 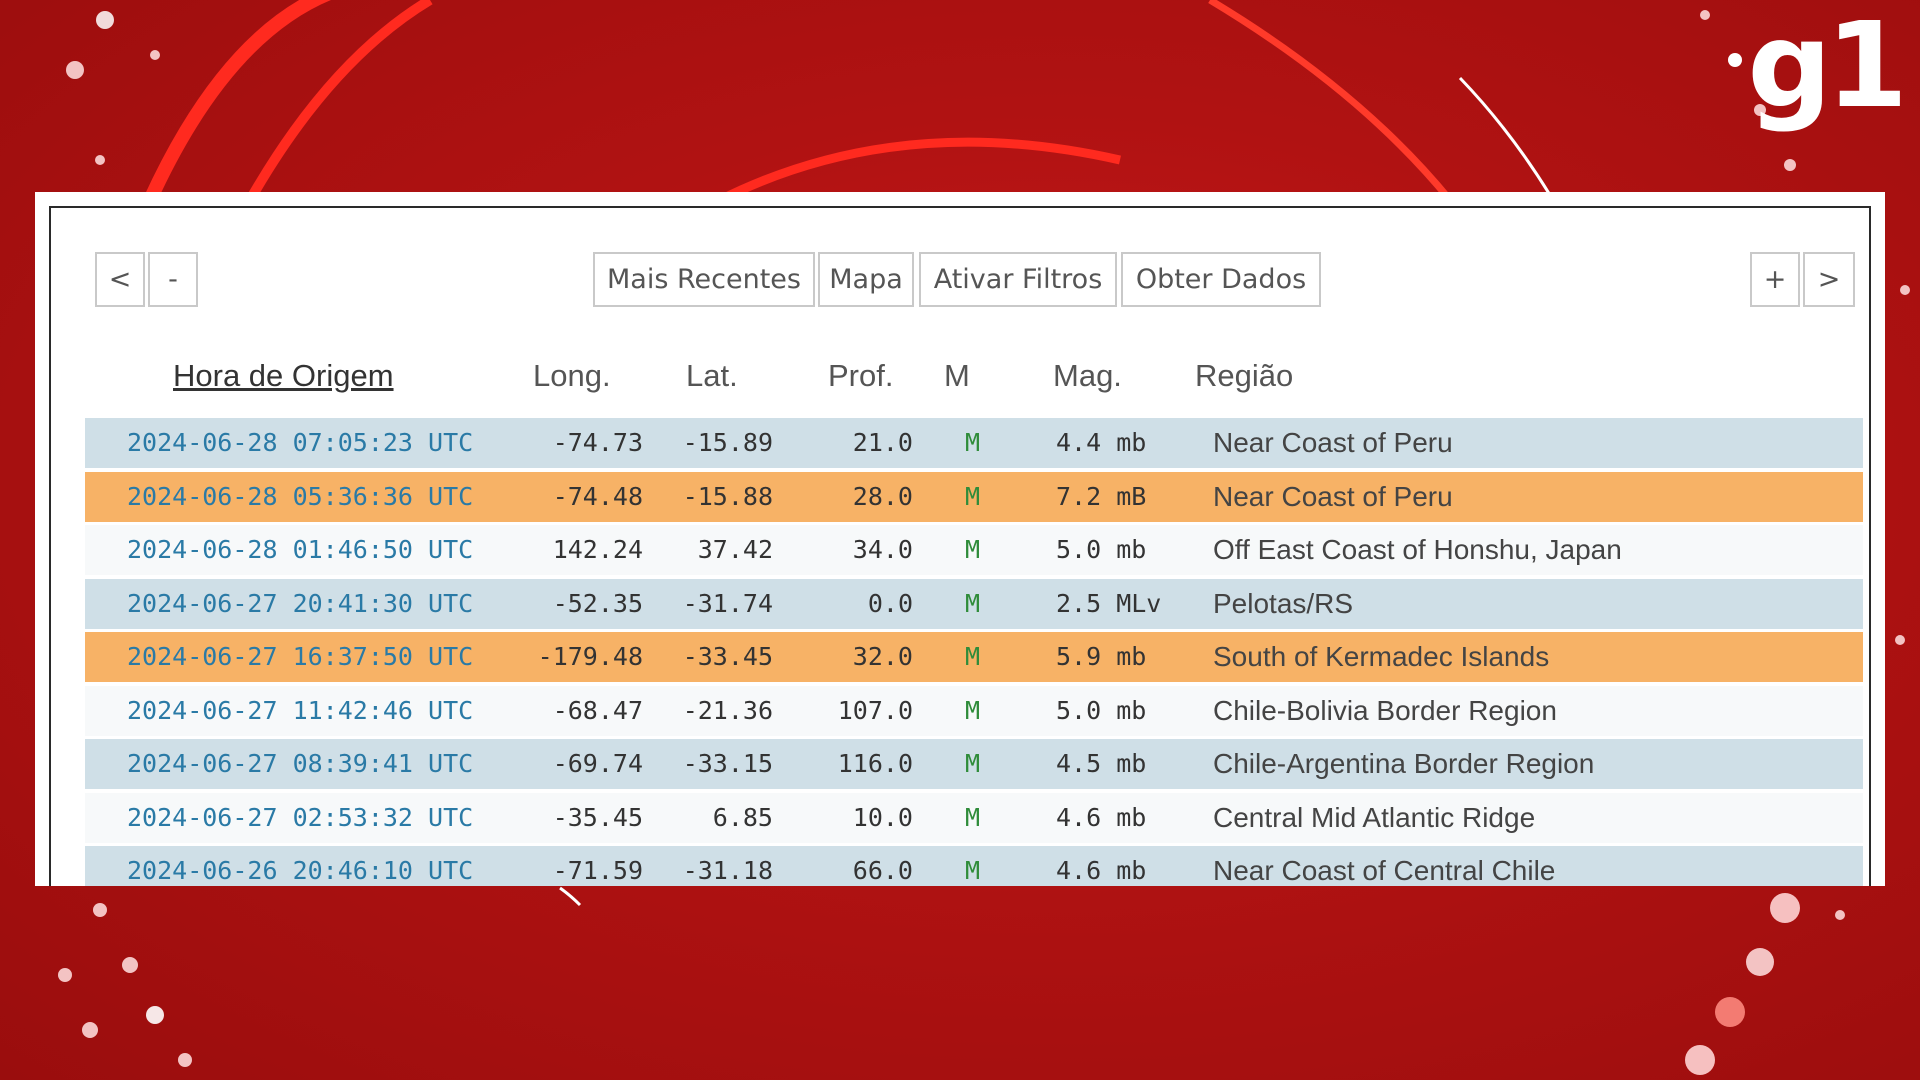 What do you see at coordinates (727, 710) in the screenshot?
I see `cell-latitude: -21.36` at bounding box center [727, 710].